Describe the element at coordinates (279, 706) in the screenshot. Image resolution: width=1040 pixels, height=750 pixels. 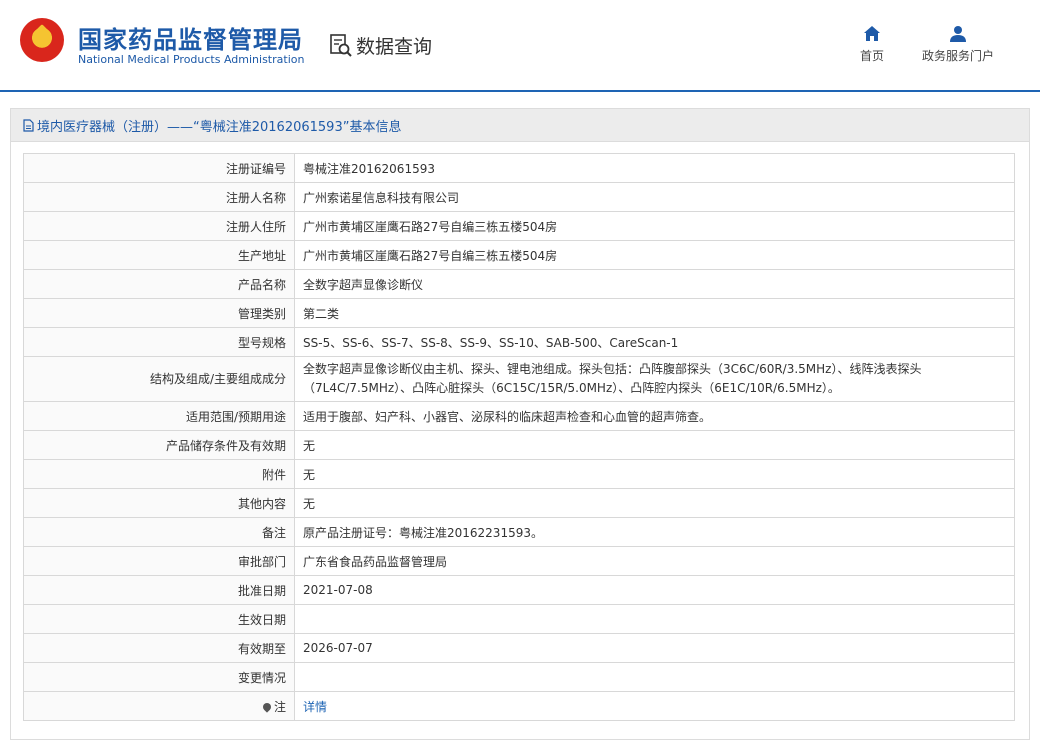
I see `note-label: 注` at that location.